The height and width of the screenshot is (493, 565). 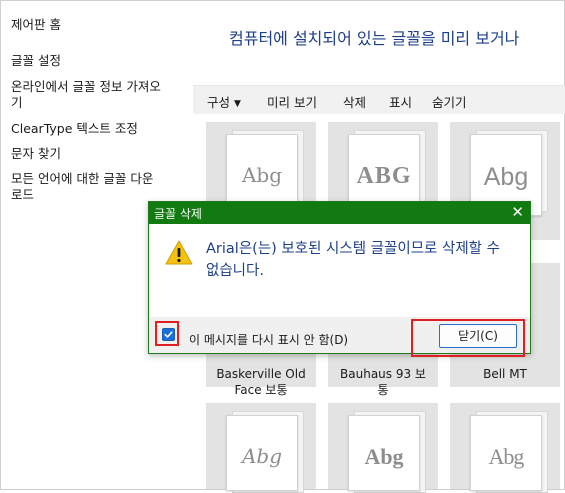 I want to click on link-line: 모든 언어에 대한 글꼴 다운, so click(x=82, y=178).